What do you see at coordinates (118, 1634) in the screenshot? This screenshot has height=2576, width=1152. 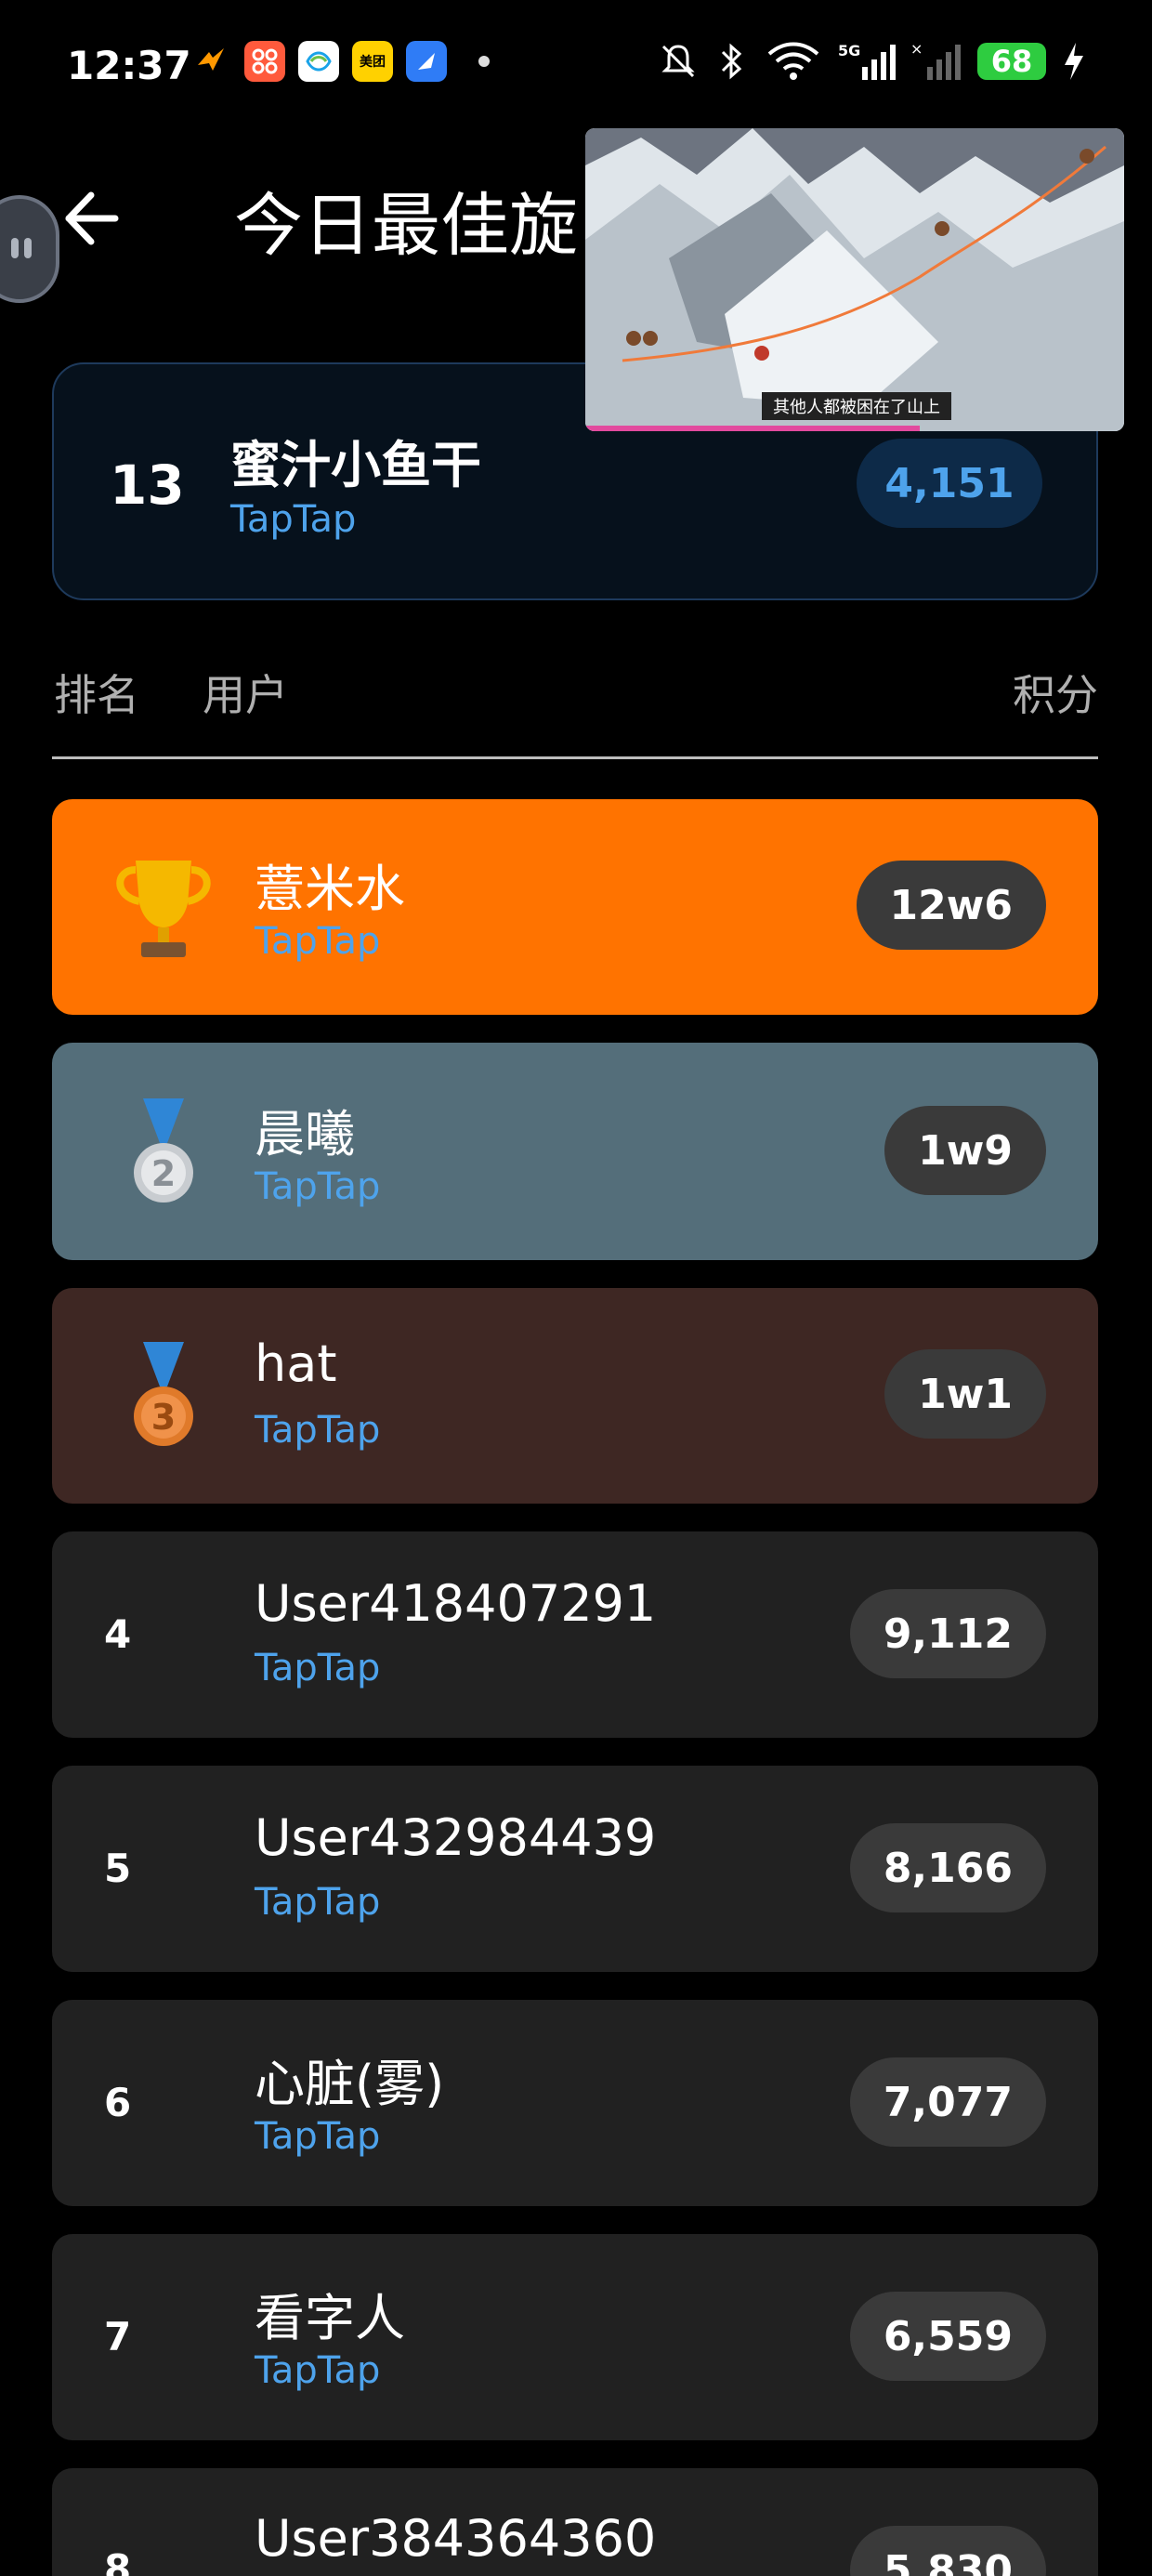 I see `rank-number: 4` at bounding box center [118, 1634].